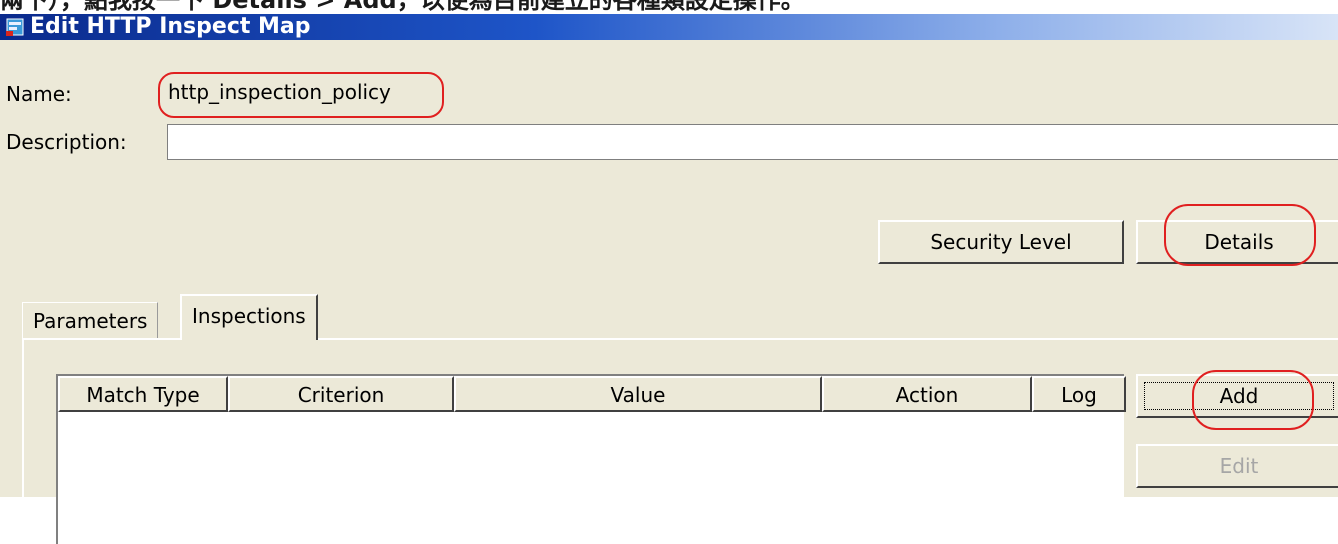 The height and width of the screenshot is (544, 1338). What do you see at coordinates (143, 394) in the screenshot?
I see `column-header-match-type: Match Type` at bounding box center [143, 394].